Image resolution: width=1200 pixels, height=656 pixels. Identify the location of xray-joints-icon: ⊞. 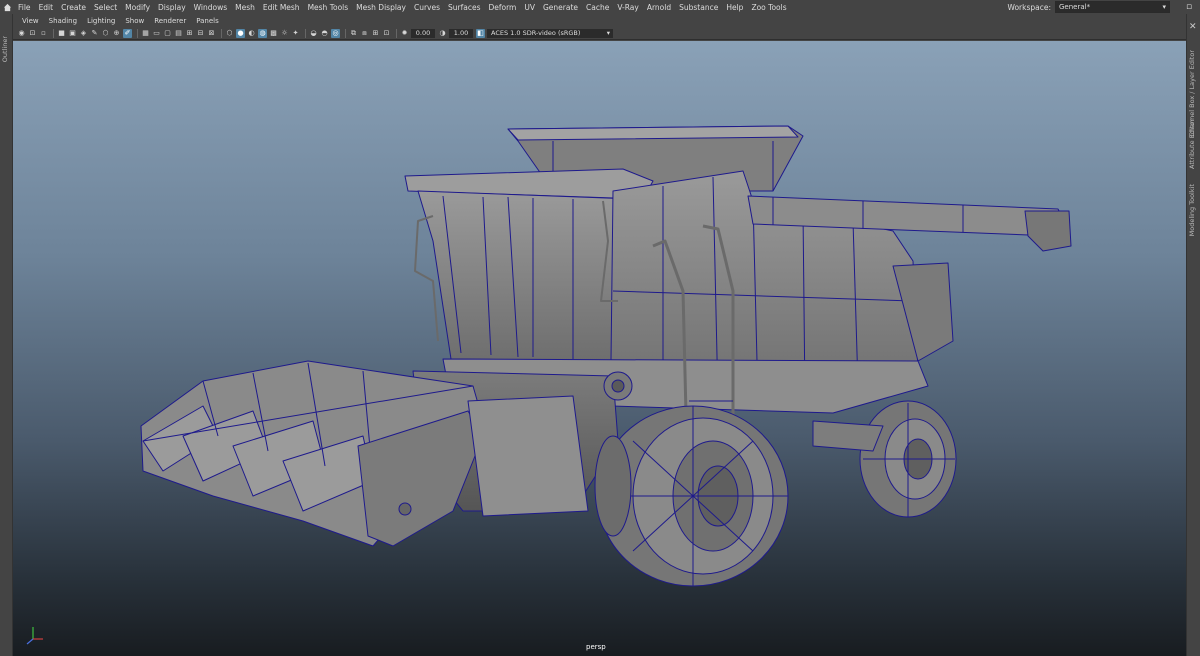
(375, 33).